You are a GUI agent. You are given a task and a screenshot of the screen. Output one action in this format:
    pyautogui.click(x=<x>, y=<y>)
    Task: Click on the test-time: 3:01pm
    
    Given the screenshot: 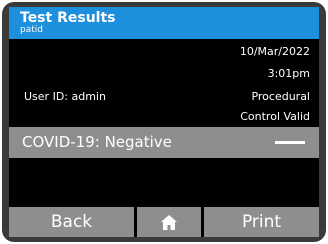 What is the action you would take?
    pyautogui.click(x=288, y=73)
    